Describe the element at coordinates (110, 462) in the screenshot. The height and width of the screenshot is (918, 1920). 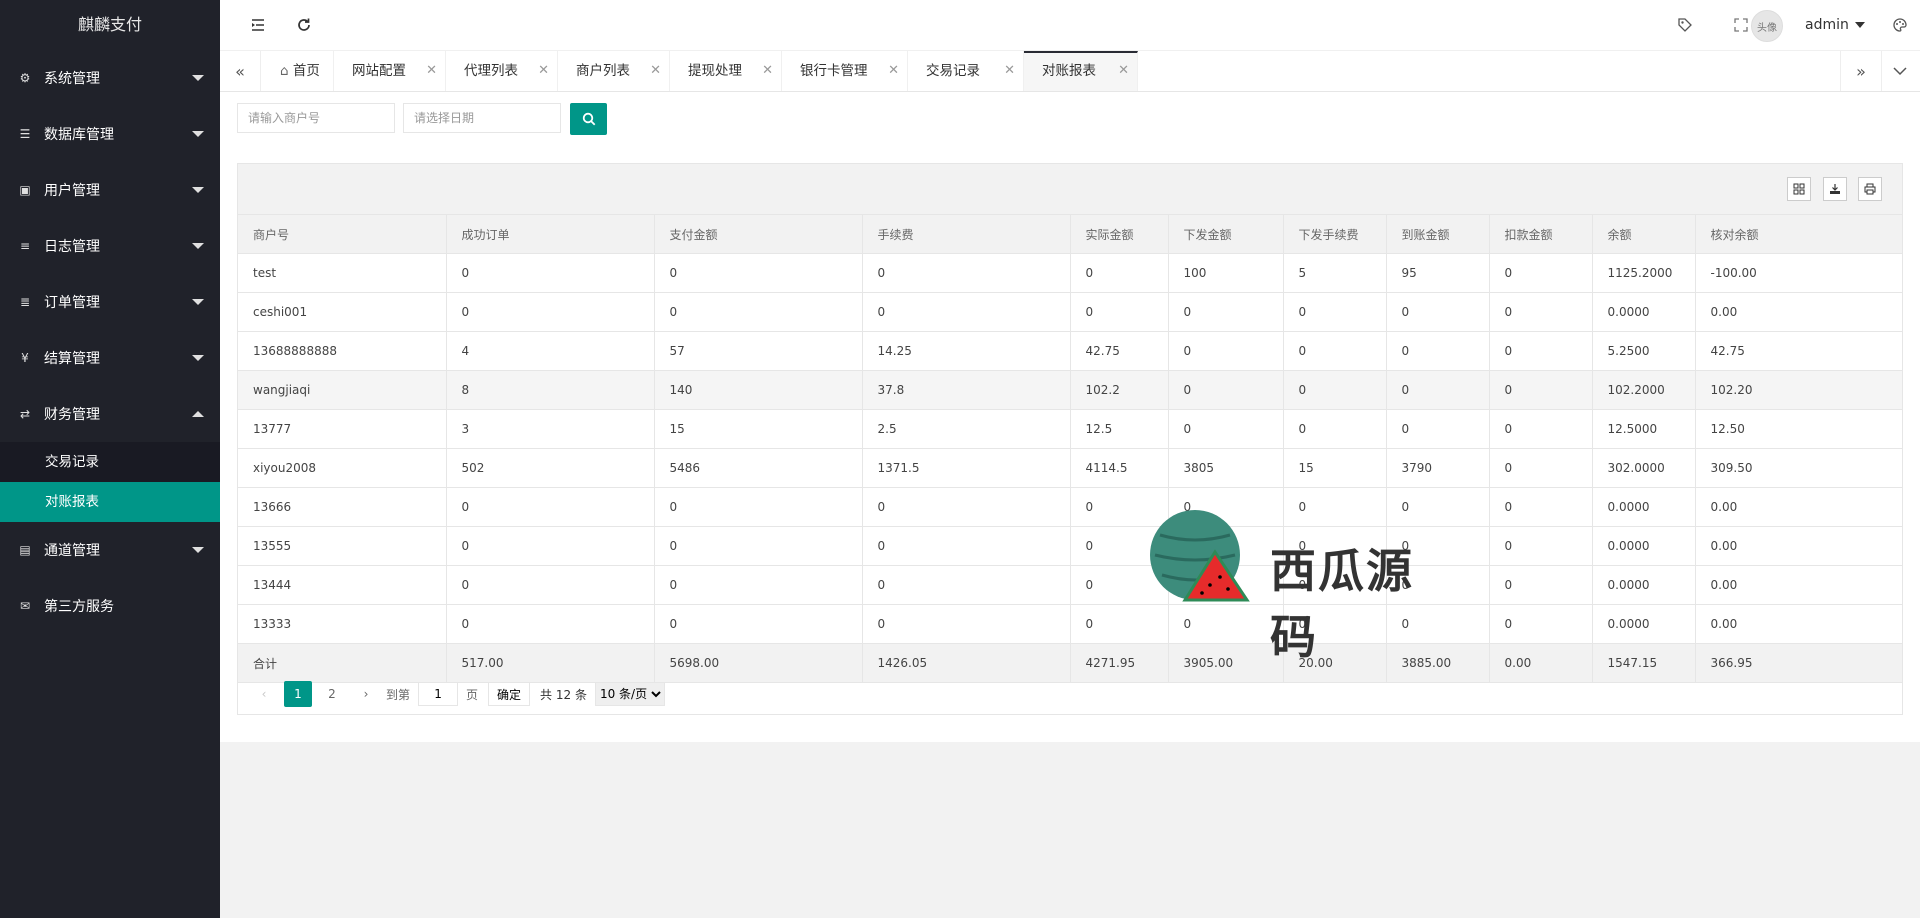
I see `submenu-item-0: 交易记录` at that location.